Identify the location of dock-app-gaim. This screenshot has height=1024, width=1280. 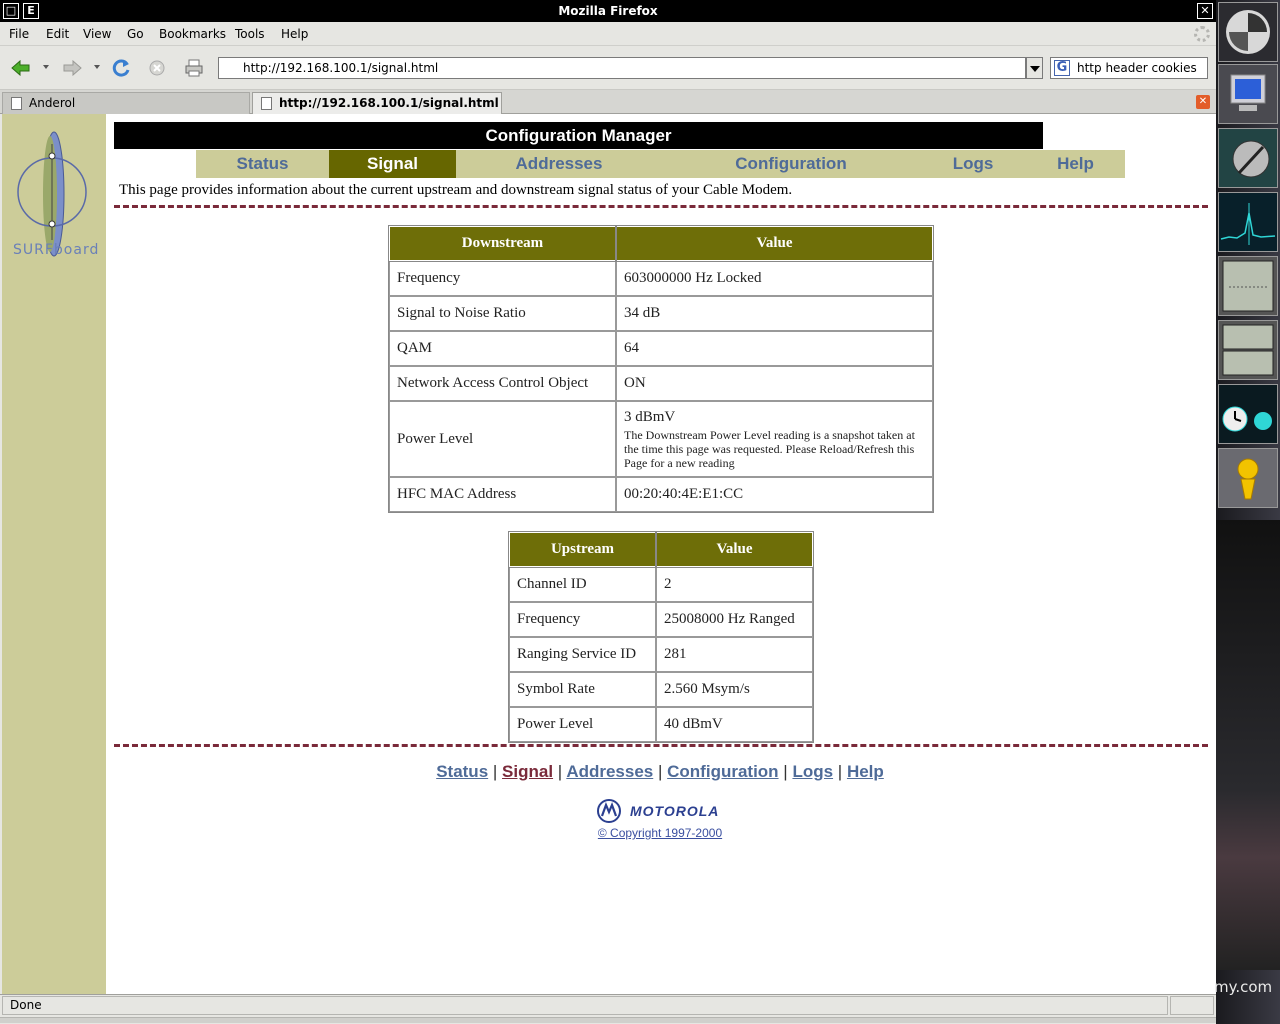
(1248, 478).